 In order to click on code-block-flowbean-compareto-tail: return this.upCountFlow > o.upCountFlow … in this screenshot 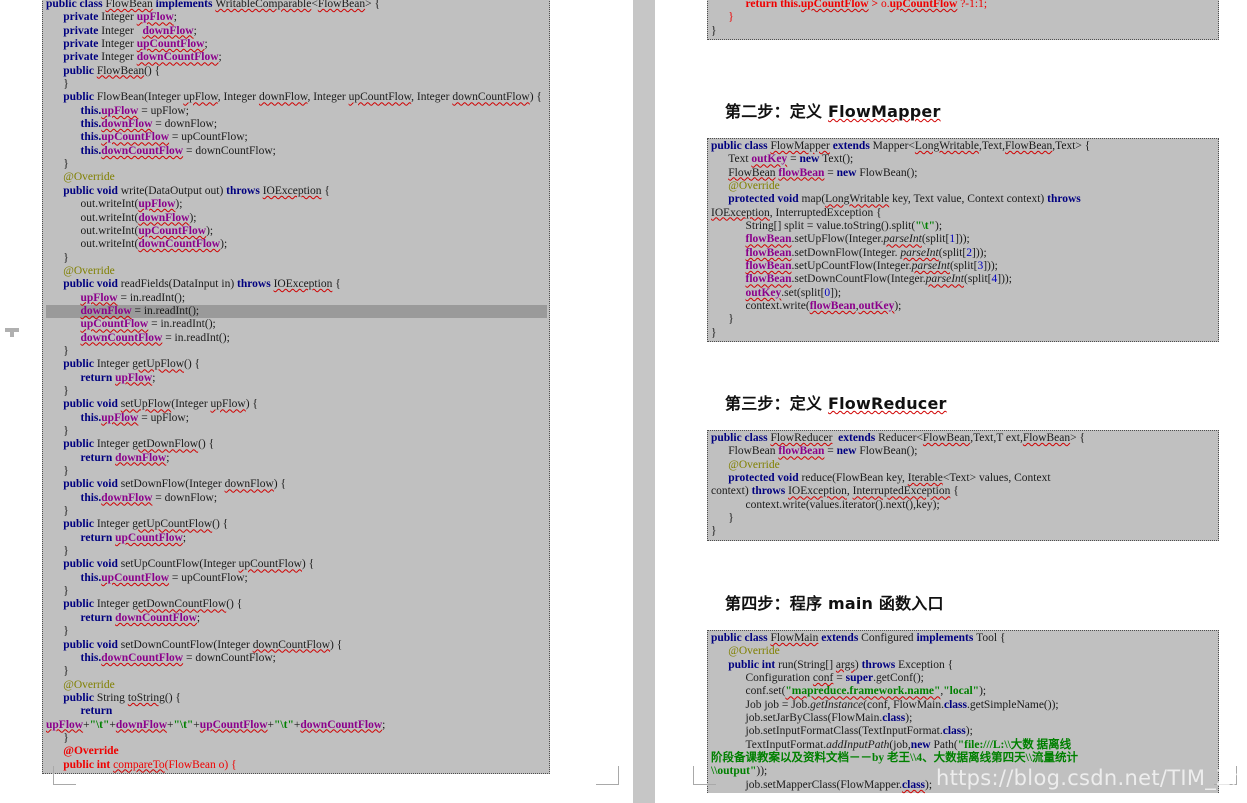, I will do `click(963, 20)`.